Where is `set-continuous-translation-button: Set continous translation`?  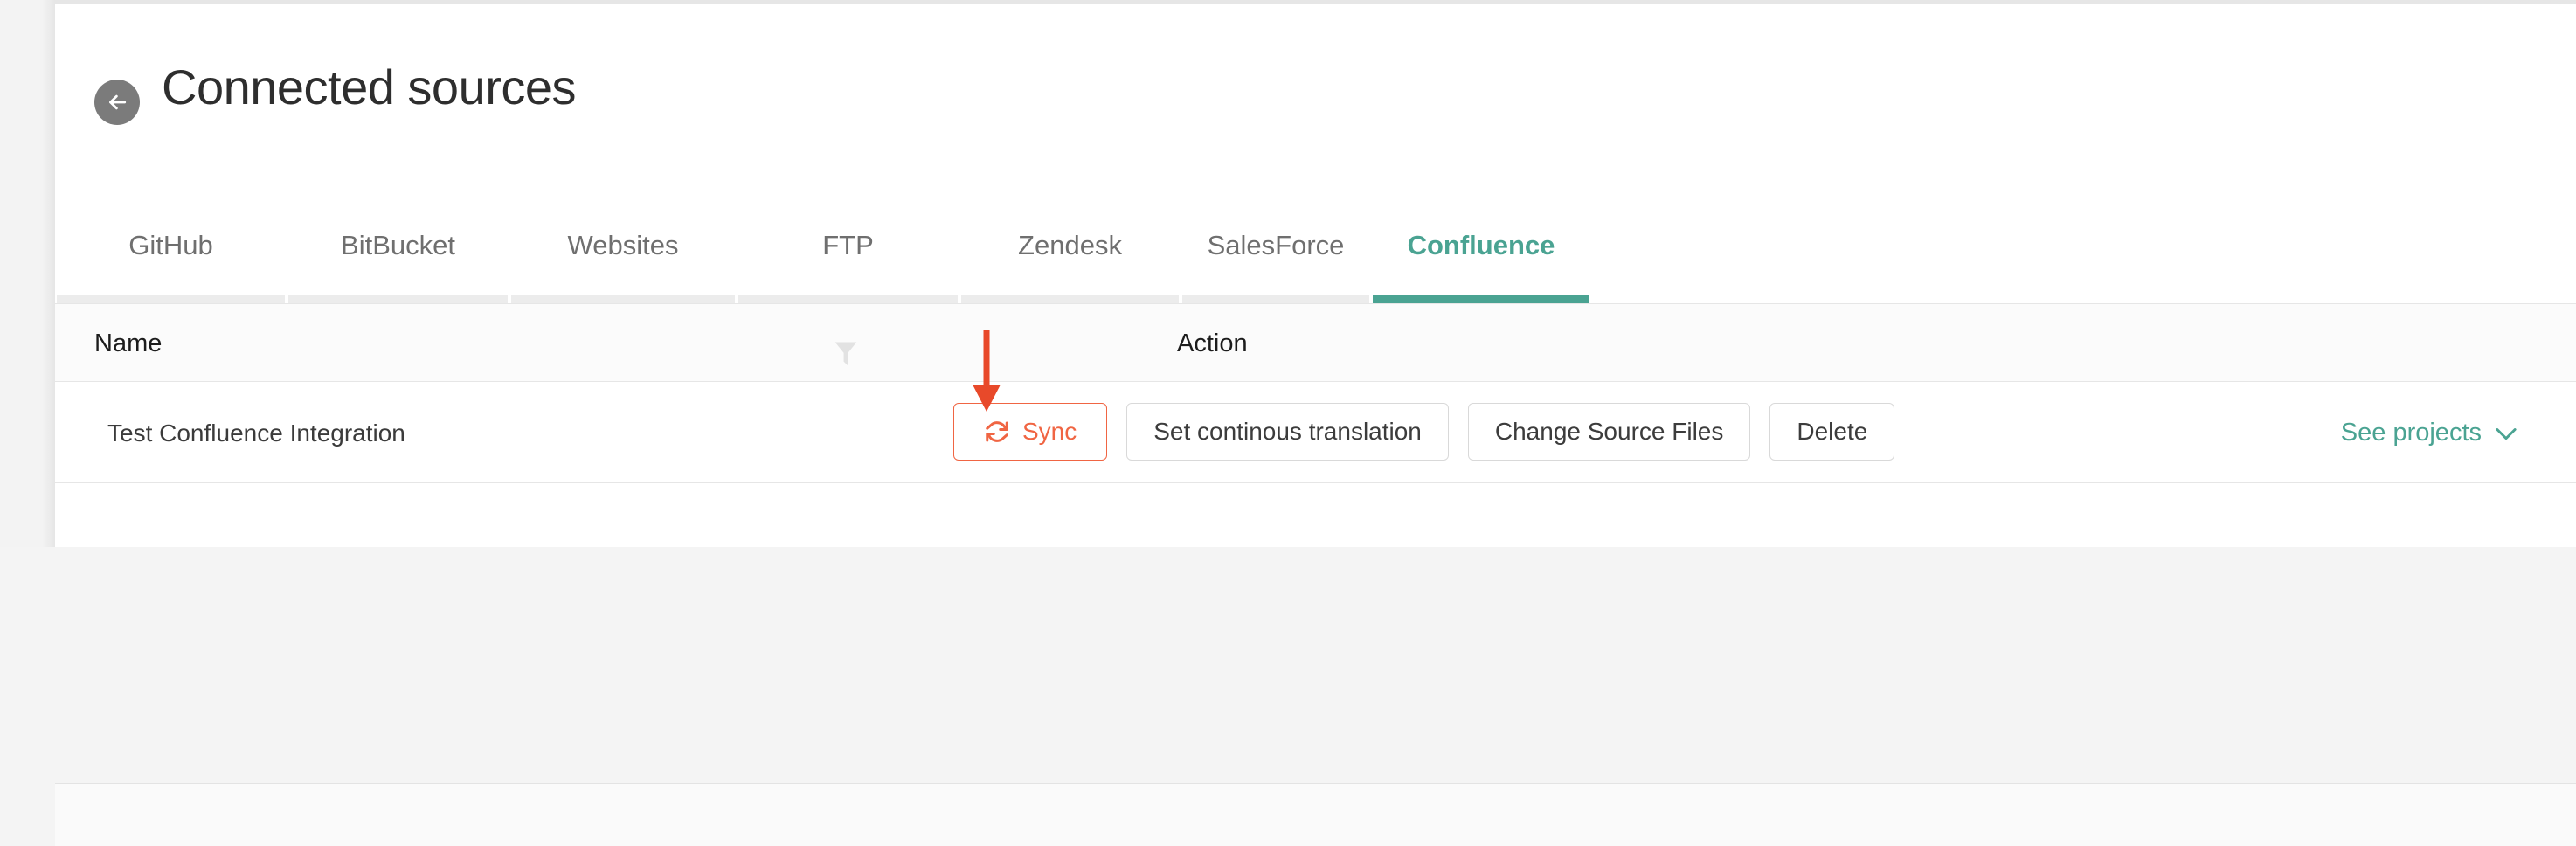
set-continuous-translation-button: Set continous translation is located at coordinates (1287, 432).